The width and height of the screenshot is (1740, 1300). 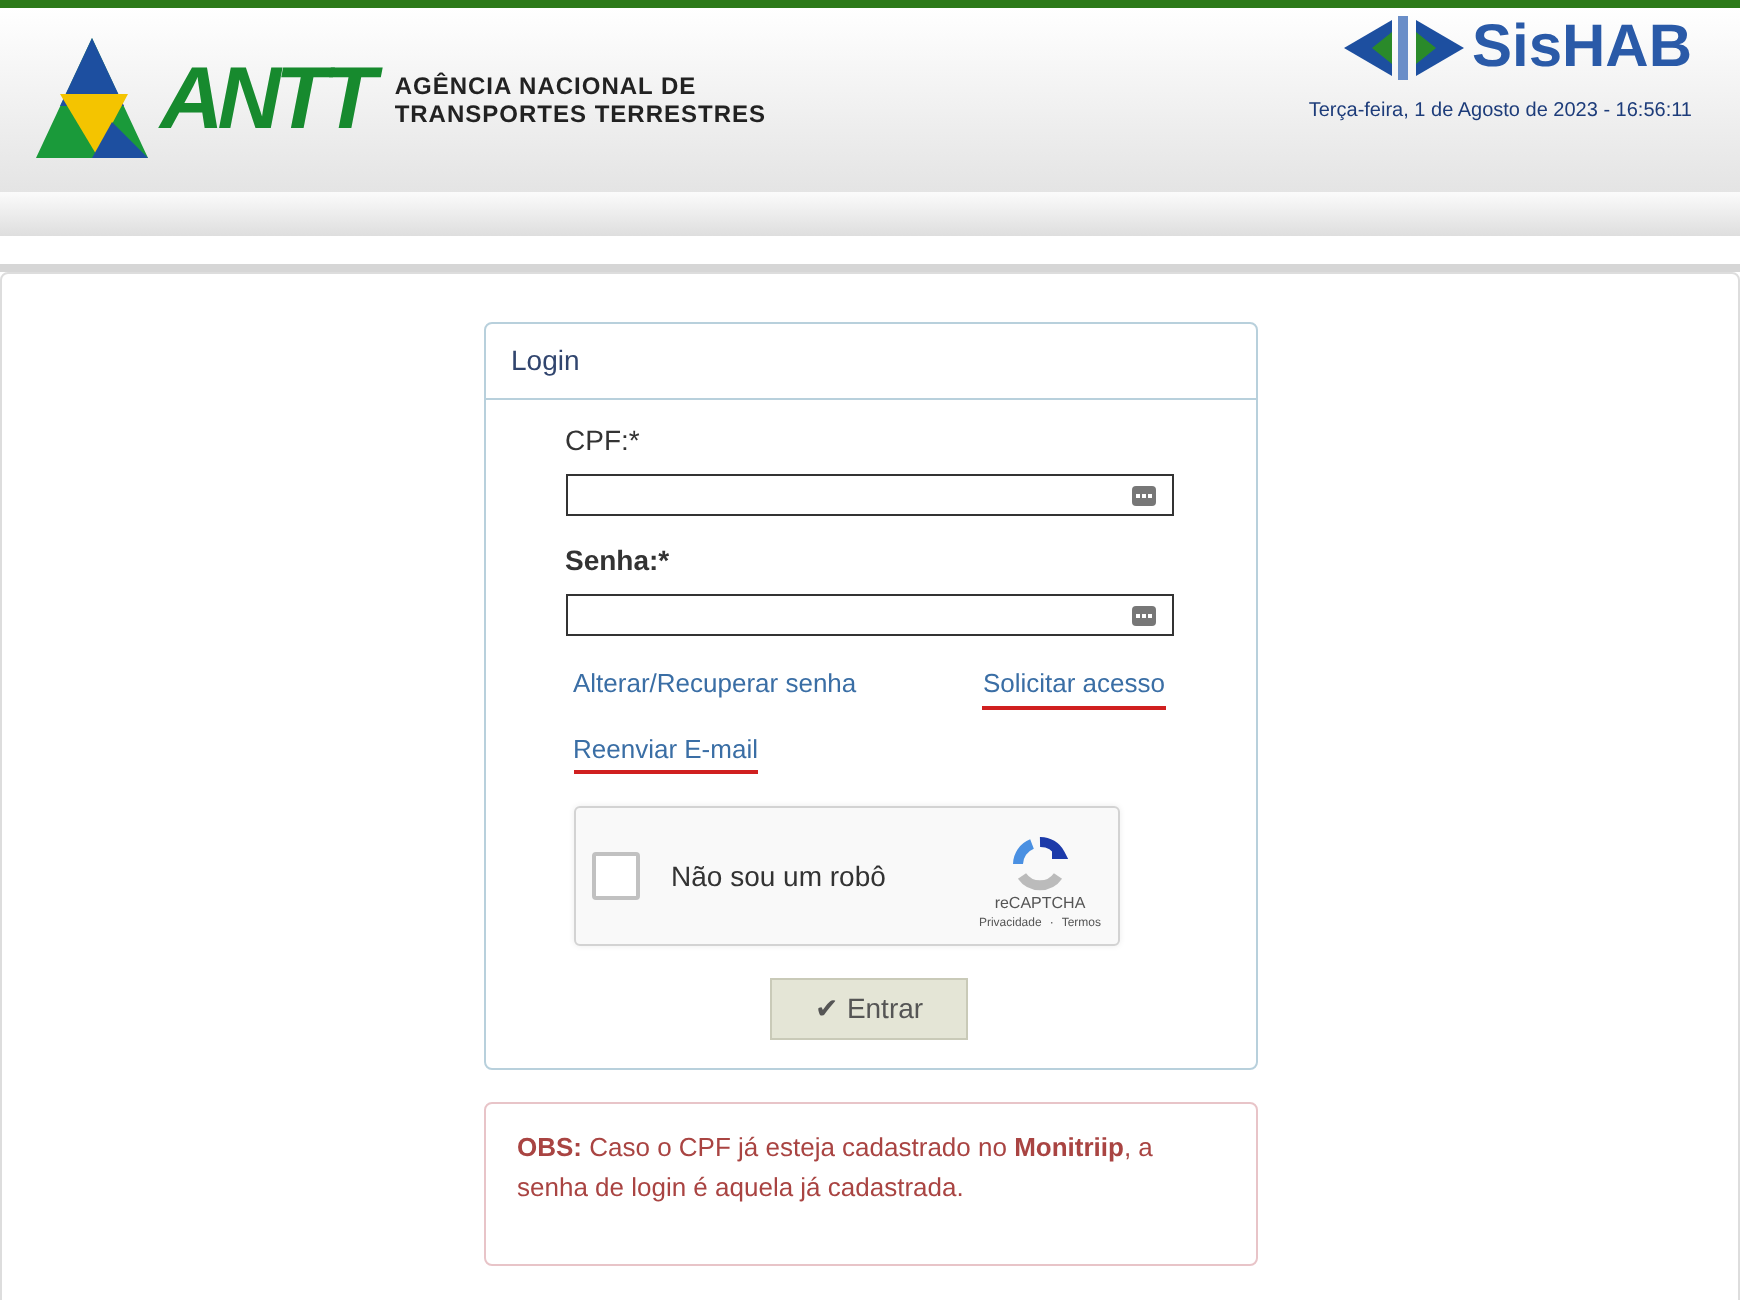 I want to click on recaptcha-icon, so click(x=1039, y=863).